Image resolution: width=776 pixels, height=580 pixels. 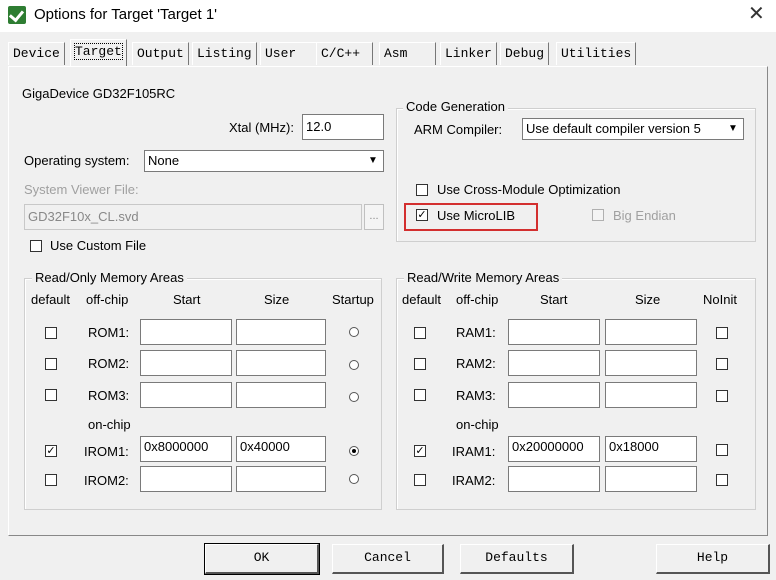 I want to click on ram1-label: RAM1:, so click(x=476, y=332).